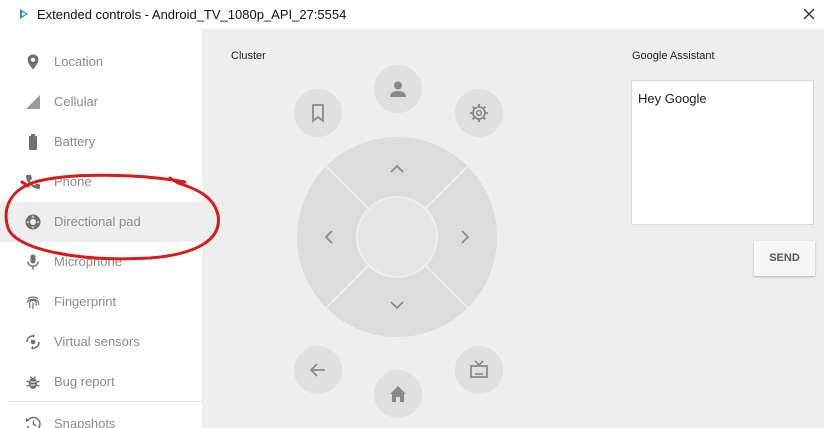 The height and width of the screenshot is (428, 824). I want to click on sidebar-item-directional-pad: Directional pad, so click(101, 222).